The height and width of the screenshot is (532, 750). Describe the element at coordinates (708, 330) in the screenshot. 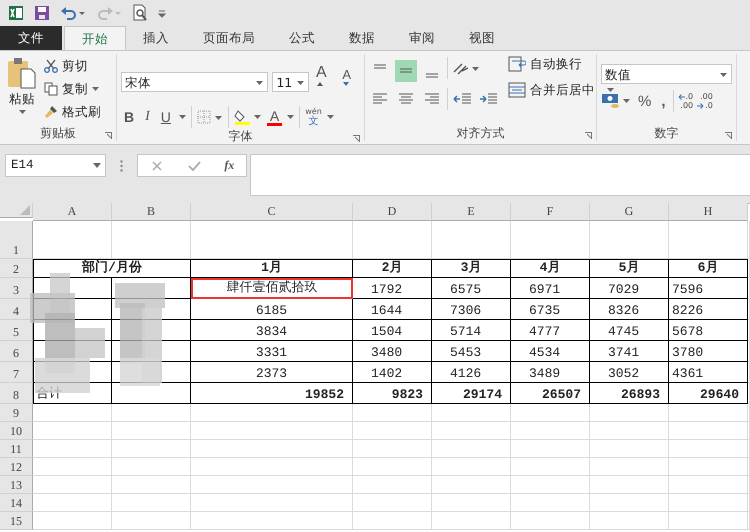

I see `table-cell: 5678` at that location.